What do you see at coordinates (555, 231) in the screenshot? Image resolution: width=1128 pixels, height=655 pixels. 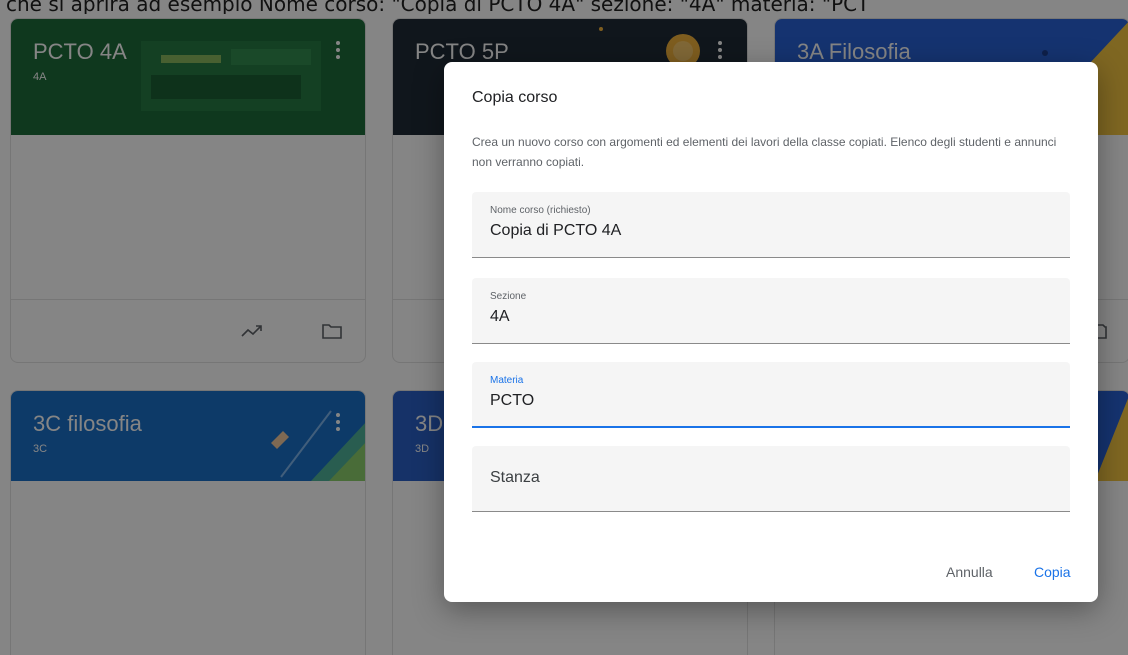 I see `field-value: Copia di PCTO 4A` at bounding box center [555, 231].